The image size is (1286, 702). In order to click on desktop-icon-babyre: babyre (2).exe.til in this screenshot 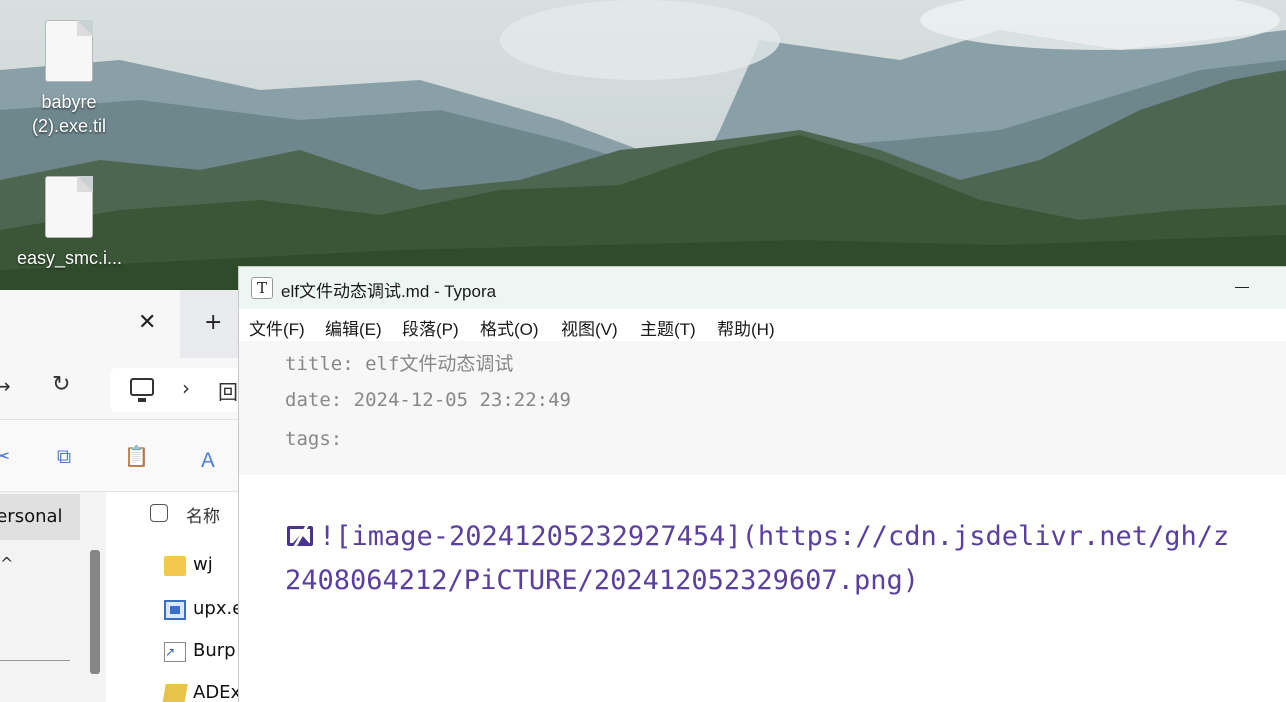, I will do `click(69, 79)`.